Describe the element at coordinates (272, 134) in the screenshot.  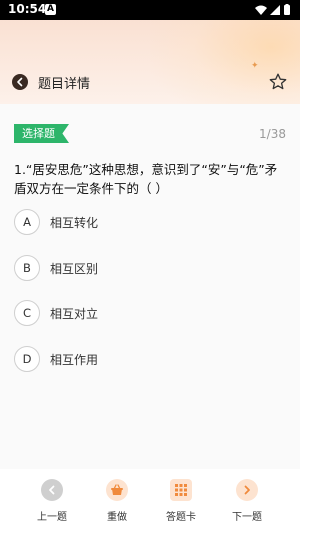
I see `question-counter: 1/38` at that location.